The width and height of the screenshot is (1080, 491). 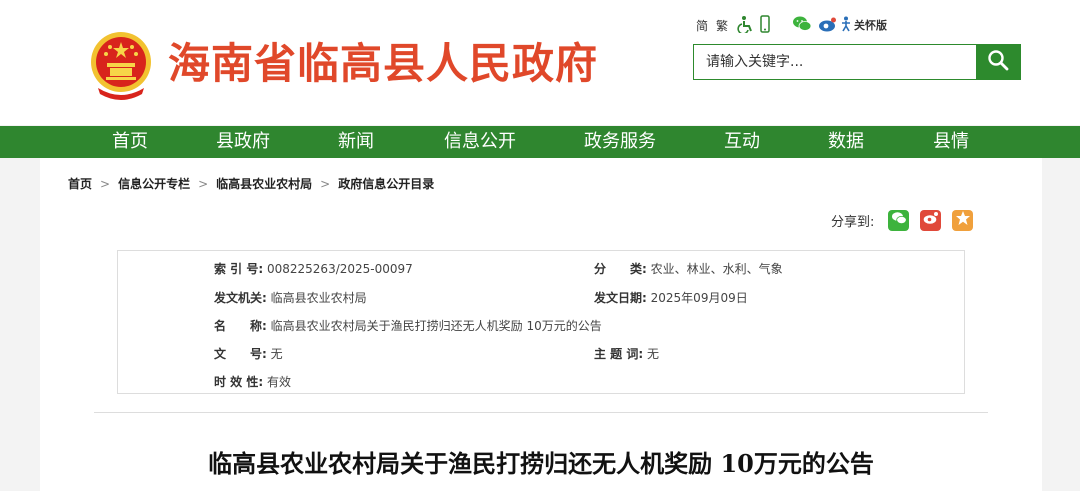 I want to click on top-links: 简 繁 关怀版, so click(x=791, y=25).